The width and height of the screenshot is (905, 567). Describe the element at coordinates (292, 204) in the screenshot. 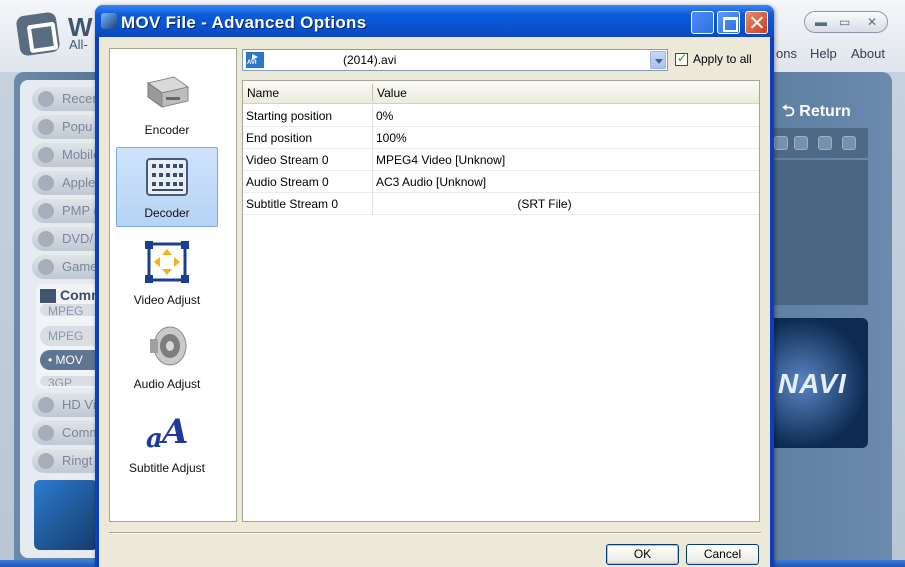

I see `row-name: Subtitle Stream 0` at that location.